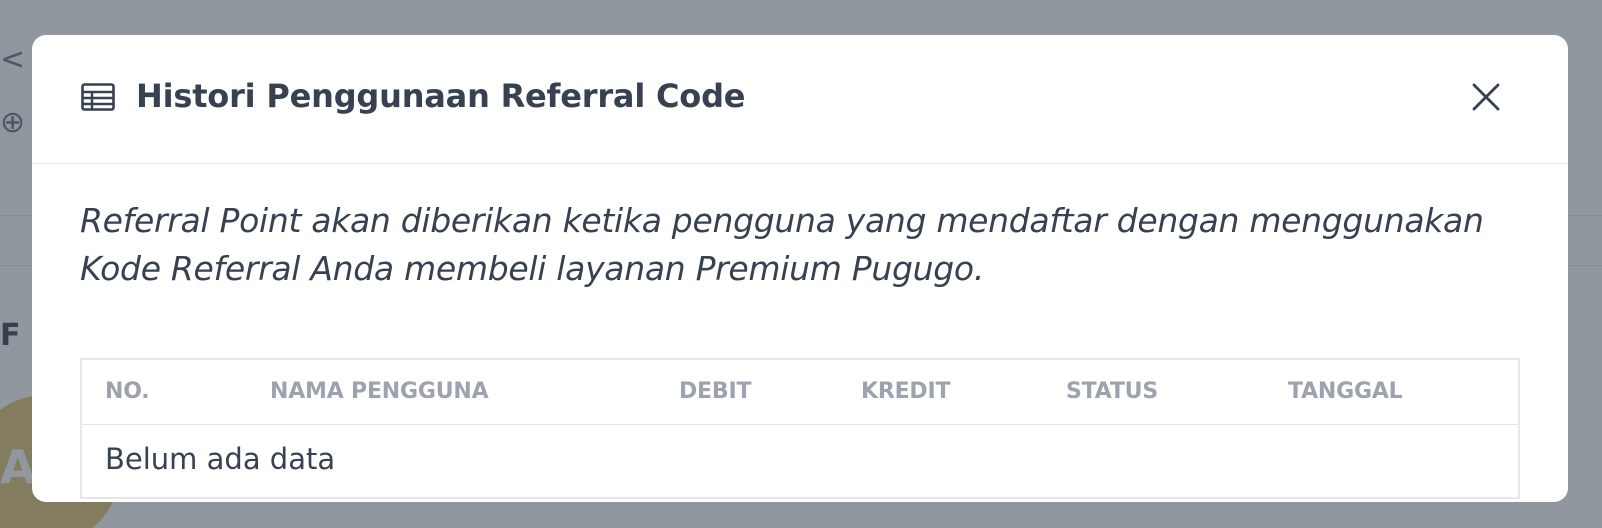  Describe the element at coordinates (800, 459) in the screenshot. I see `table-row: Belum ada data` at that location.